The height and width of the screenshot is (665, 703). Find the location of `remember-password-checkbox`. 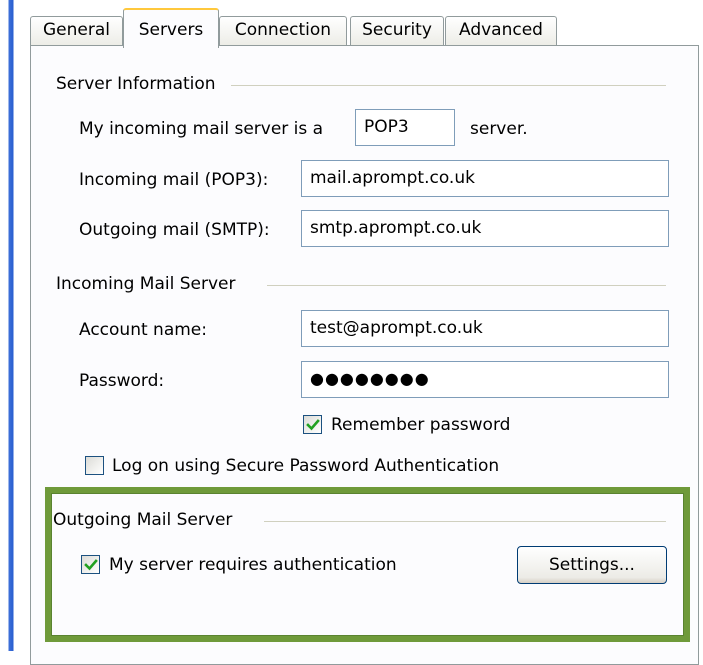

remember-password-checkbox is located at coordinates (312, 424).